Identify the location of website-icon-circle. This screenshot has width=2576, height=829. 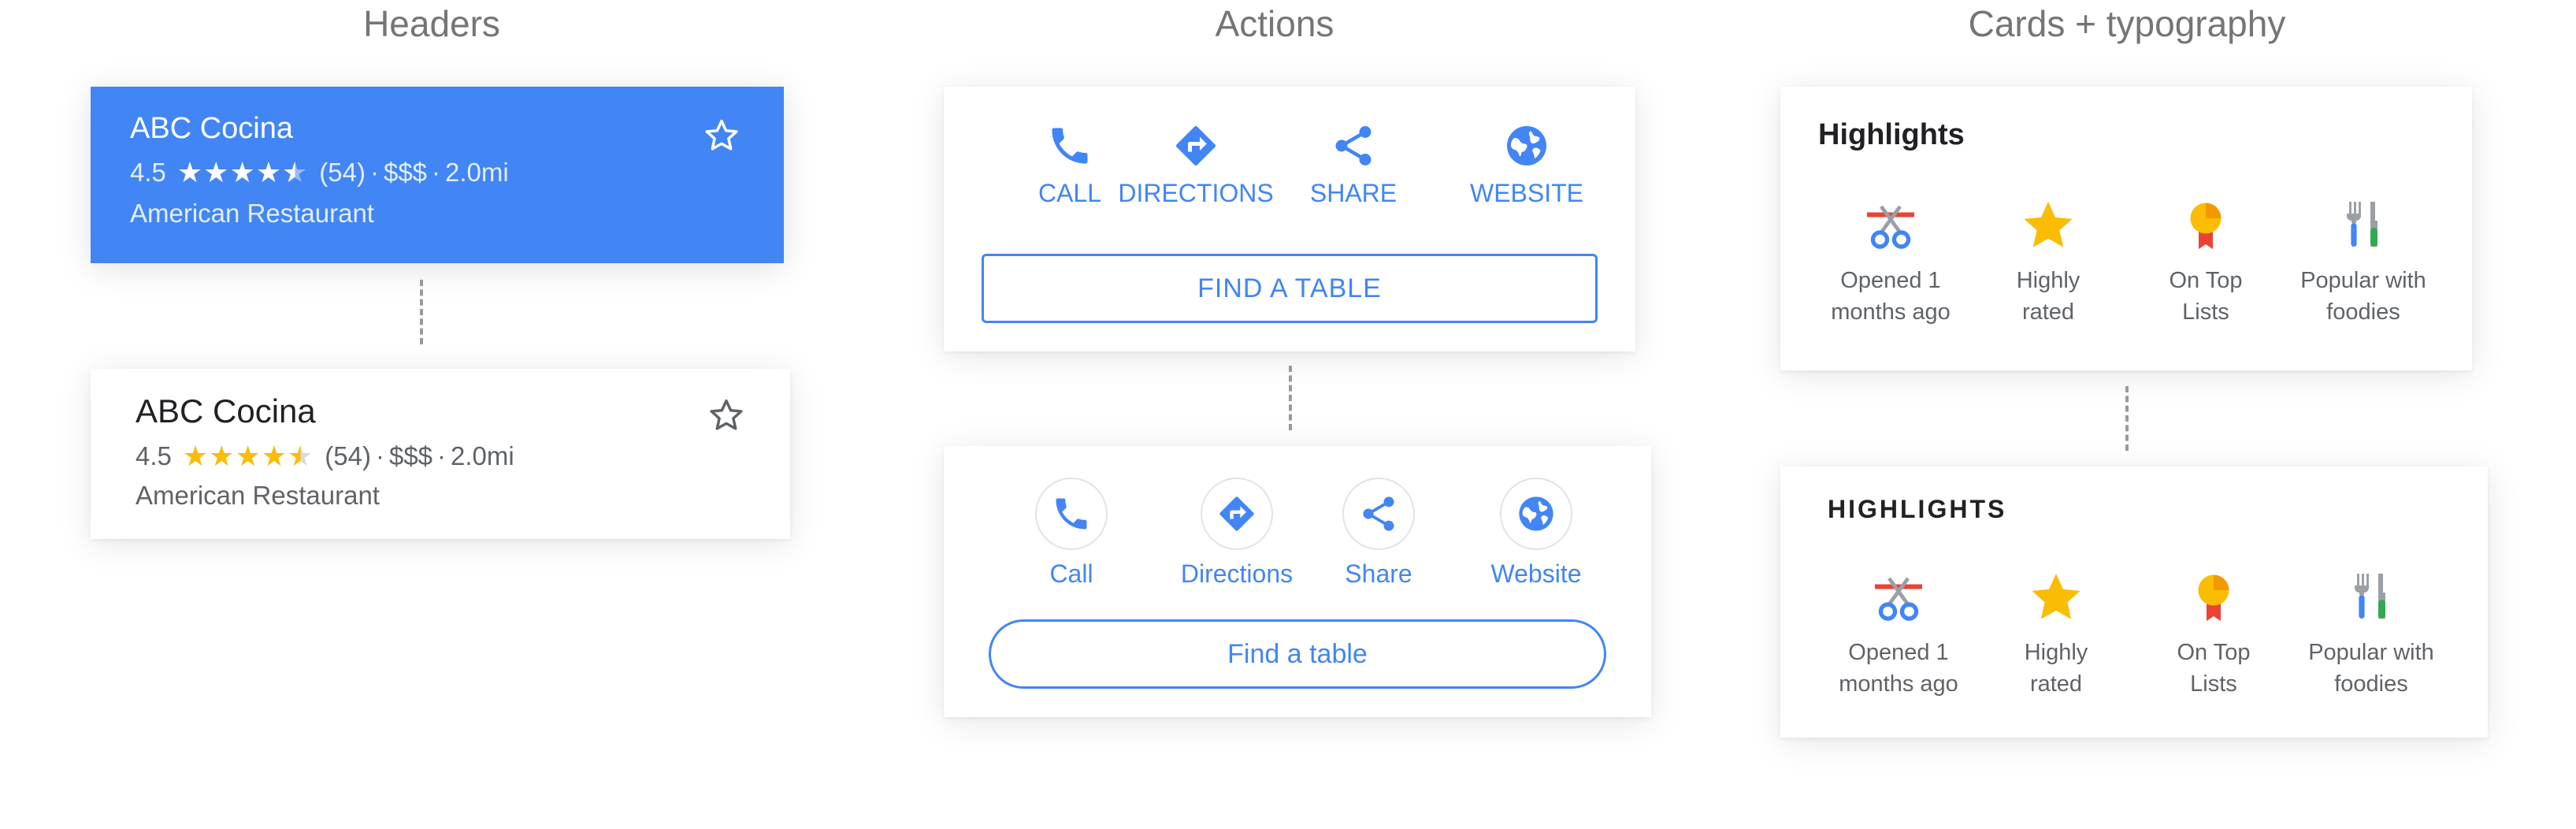
(1536, 514).